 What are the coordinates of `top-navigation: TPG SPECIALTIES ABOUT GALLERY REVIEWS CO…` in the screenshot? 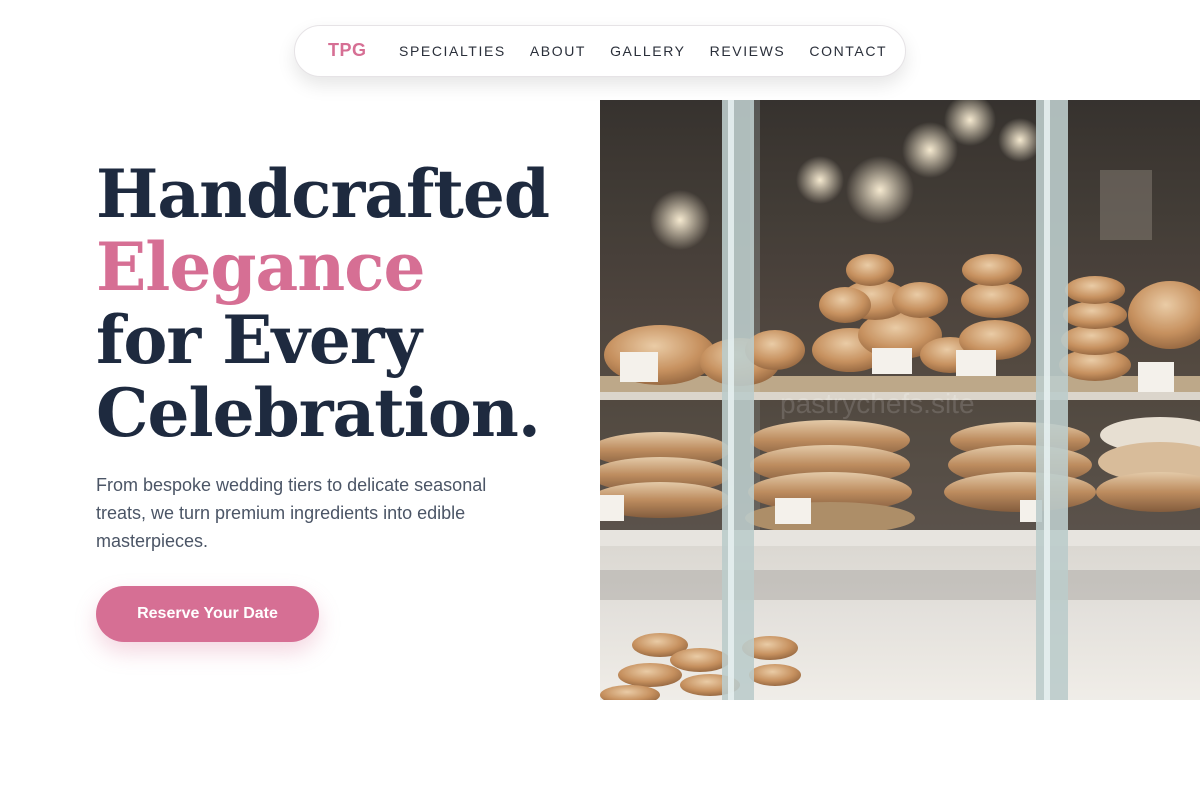 It's located at (600, 51).